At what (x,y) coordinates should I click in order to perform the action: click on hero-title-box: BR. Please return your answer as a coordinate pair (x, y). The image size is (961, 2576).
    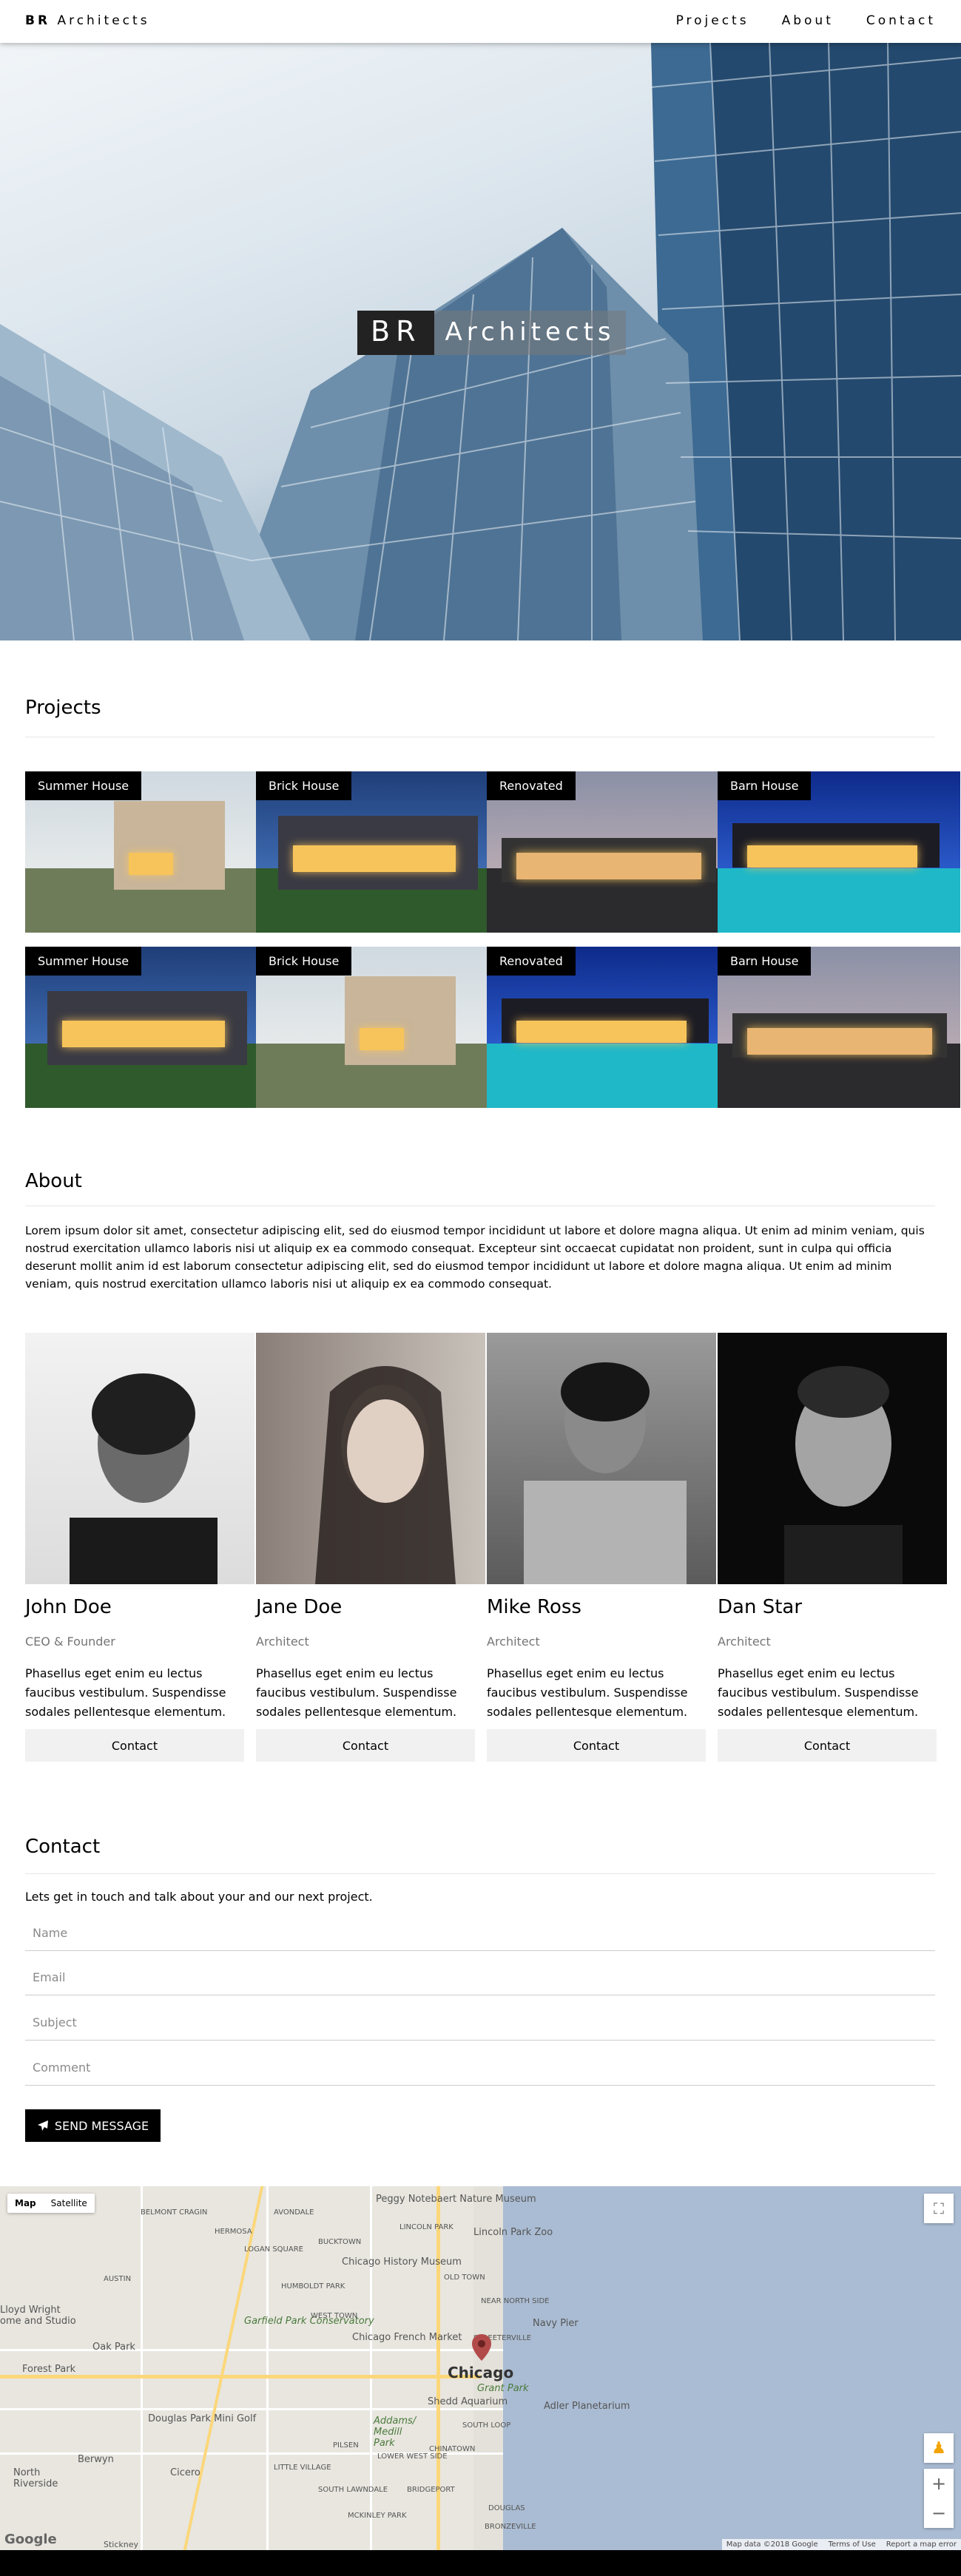
    Looking at the image, I should click on (396, 333).